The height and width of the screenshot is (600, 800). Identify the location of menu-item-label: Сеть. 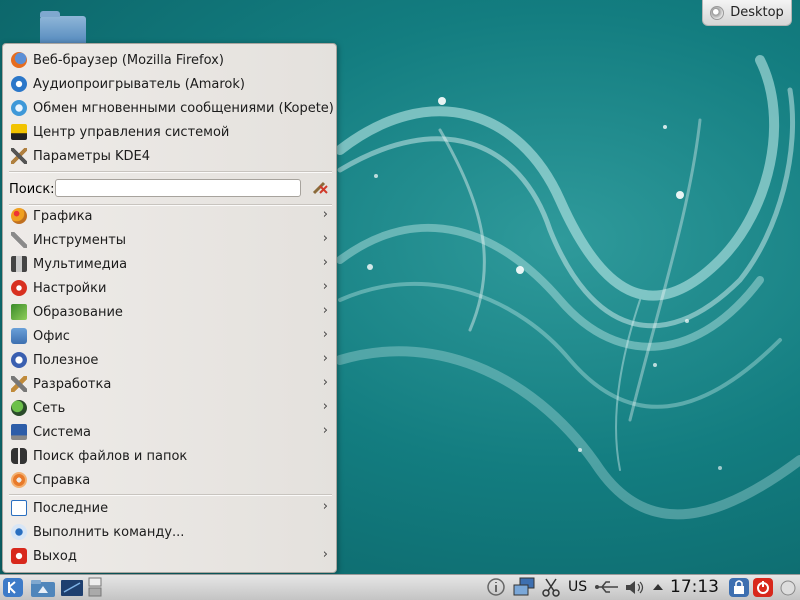
(49, 408).